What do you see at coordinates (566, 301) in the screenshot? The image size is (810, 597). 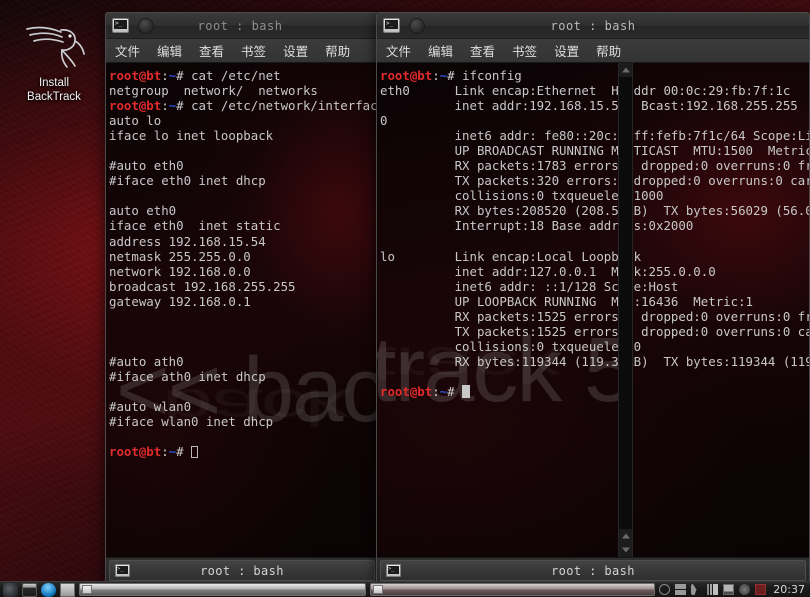 I see `terminal-line: UP LOOPBACK RUNNING MTU:16436 Metric:1` at bounding box center [566, 301].